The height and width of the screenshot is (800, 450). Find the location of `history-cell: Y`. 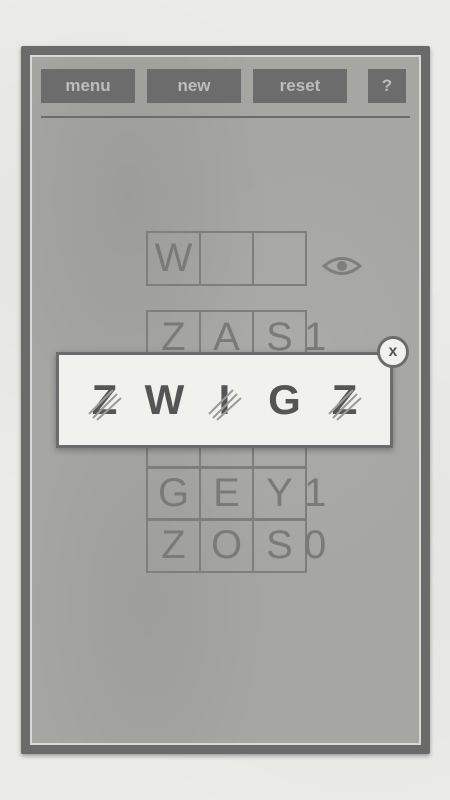

history-cell: Y is located at coordinates (279, 493).